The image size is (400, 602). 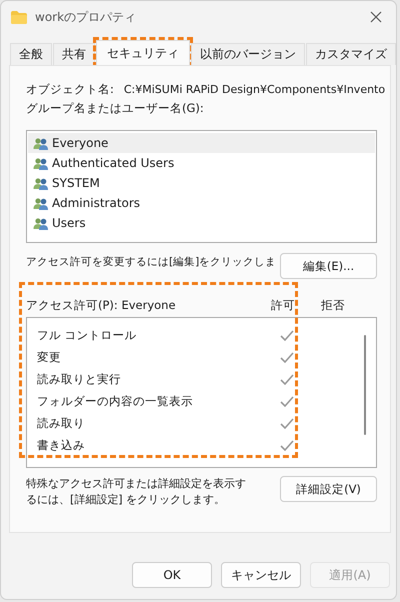 What do you see at coordinates (261, 575) in the screenshot?
I see `cancel-button: キャンセル` at bounding box center [261, 575].